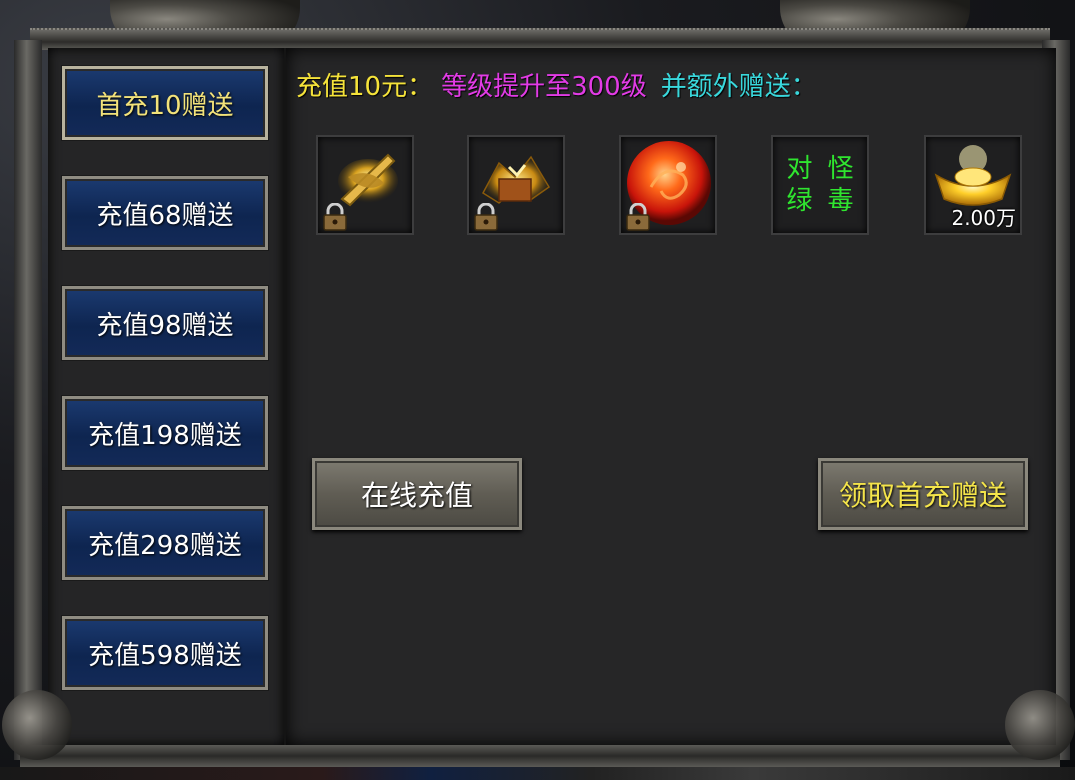  Describe the element at coordinates (165, 433) in the screenshot. I see `tab-recharge-198: 充值198赠送` at that location.